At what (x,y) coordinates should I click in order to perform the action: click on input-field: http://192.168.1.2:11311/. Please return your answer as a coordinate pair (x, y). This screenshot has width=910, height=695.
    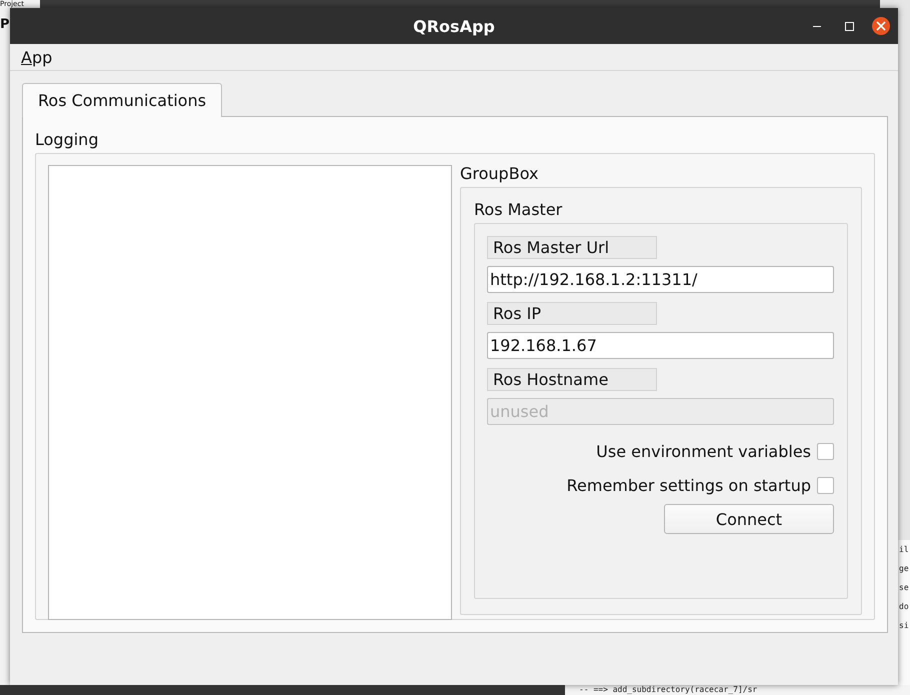
    Looking at the image, I should click on (660, 279).